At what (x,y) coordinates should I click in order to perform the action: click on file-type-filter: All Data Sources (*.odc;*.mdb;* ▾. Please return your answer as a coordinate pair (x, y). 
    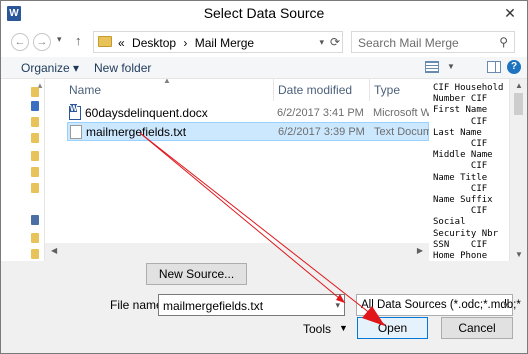
    Looking at the image, I should click on (438, 305).